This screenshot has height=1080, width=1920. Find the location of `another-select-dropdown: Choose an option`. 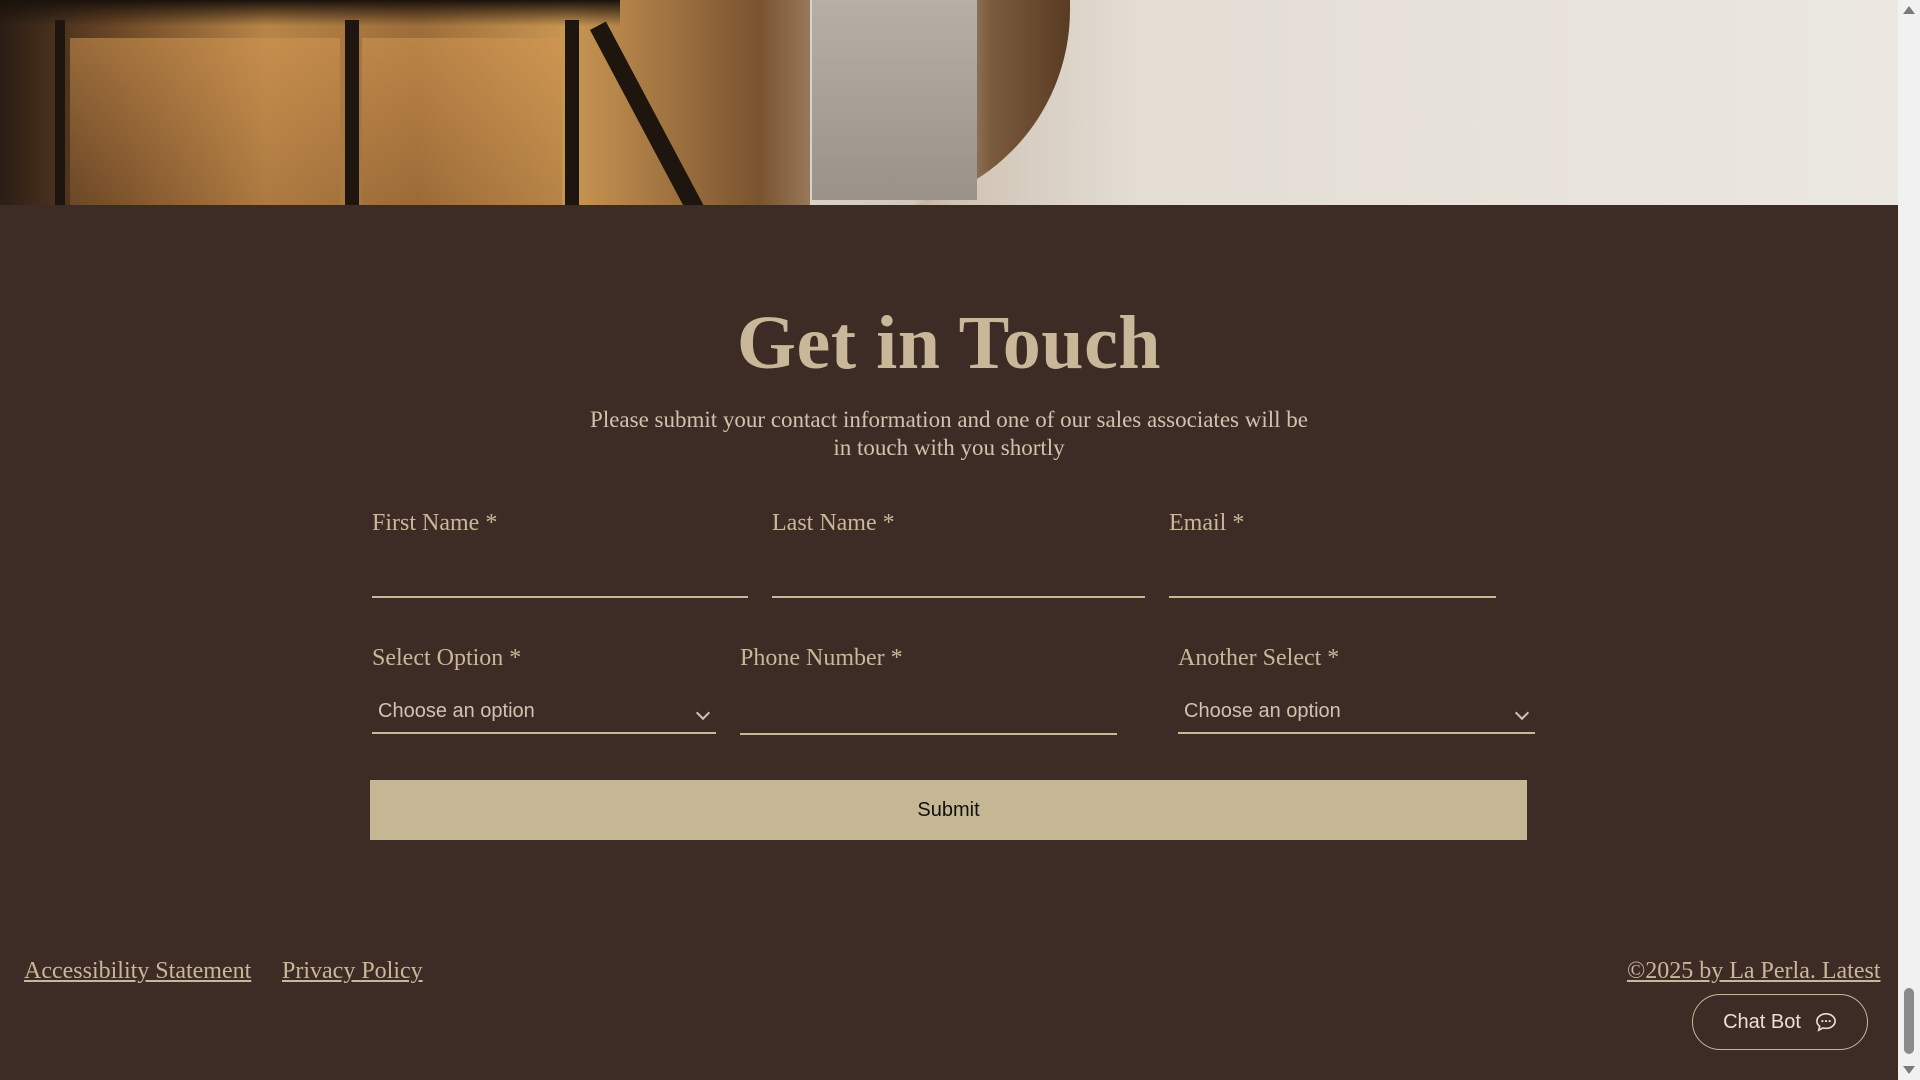

another-select-dropdown: Choose an option is located at coordinates (1356, 714).